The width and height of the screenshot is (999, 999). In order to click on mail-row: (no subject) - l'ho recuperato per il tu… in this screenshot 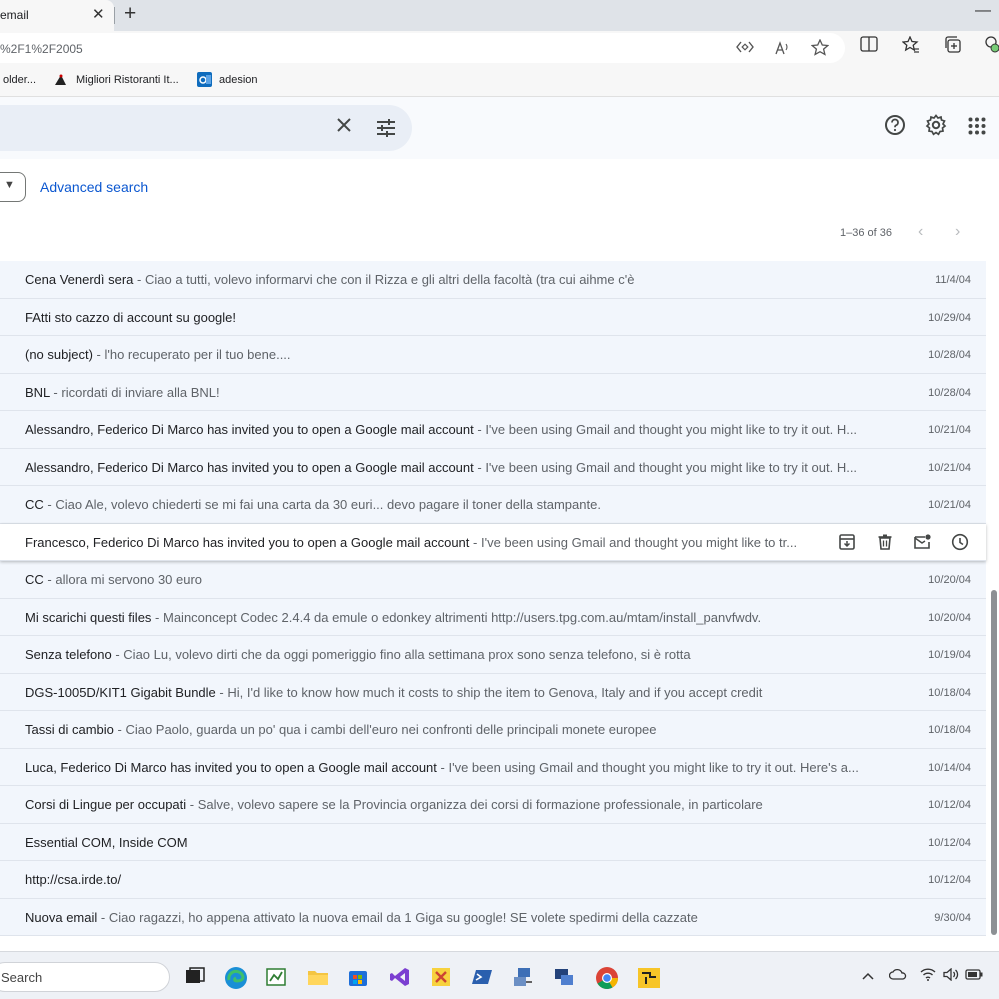, I will do `click(493, 355)`.